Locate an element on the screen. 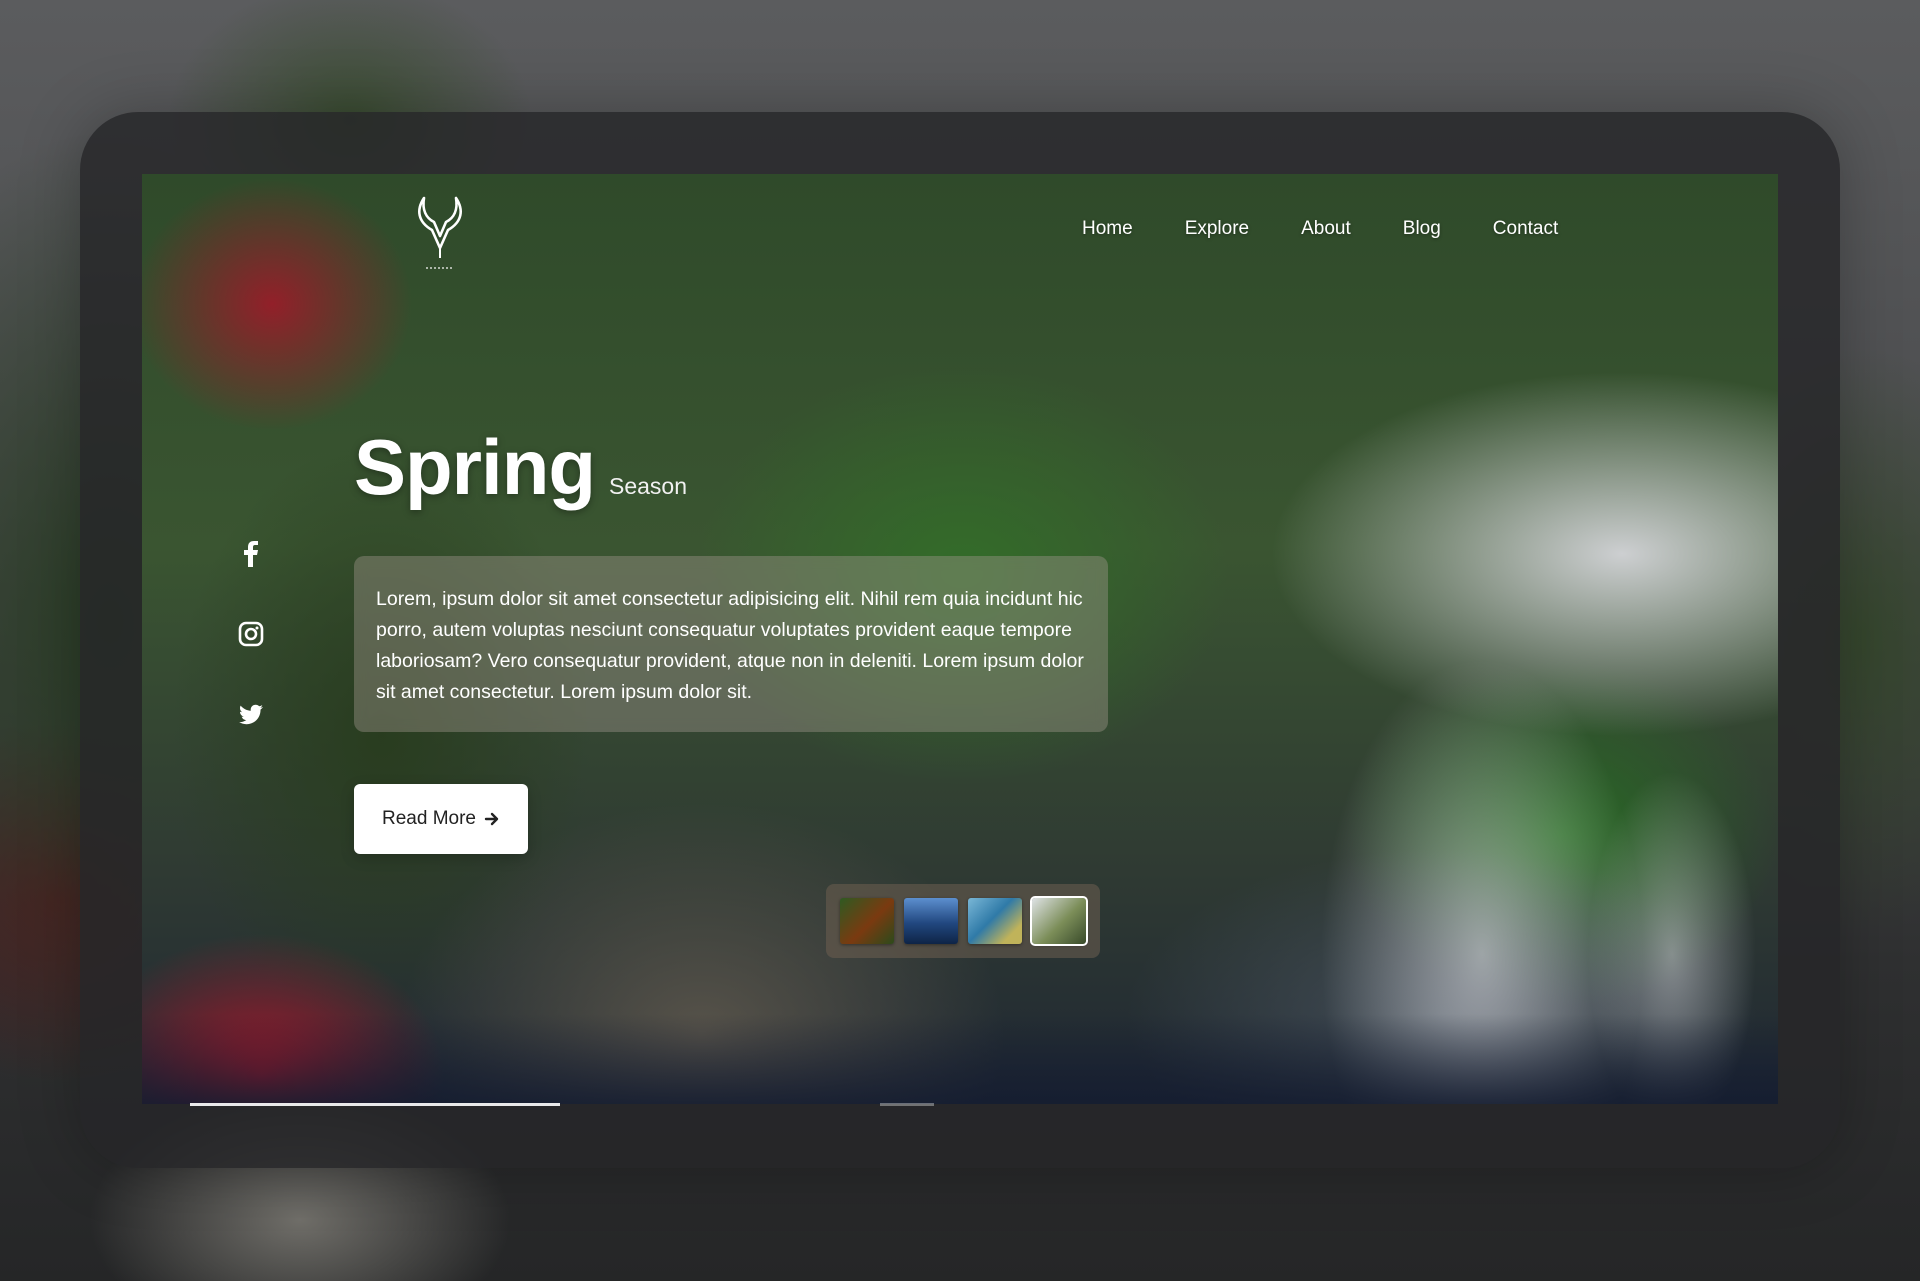  read-more-button: Read More is located at coordinates (441, 819).